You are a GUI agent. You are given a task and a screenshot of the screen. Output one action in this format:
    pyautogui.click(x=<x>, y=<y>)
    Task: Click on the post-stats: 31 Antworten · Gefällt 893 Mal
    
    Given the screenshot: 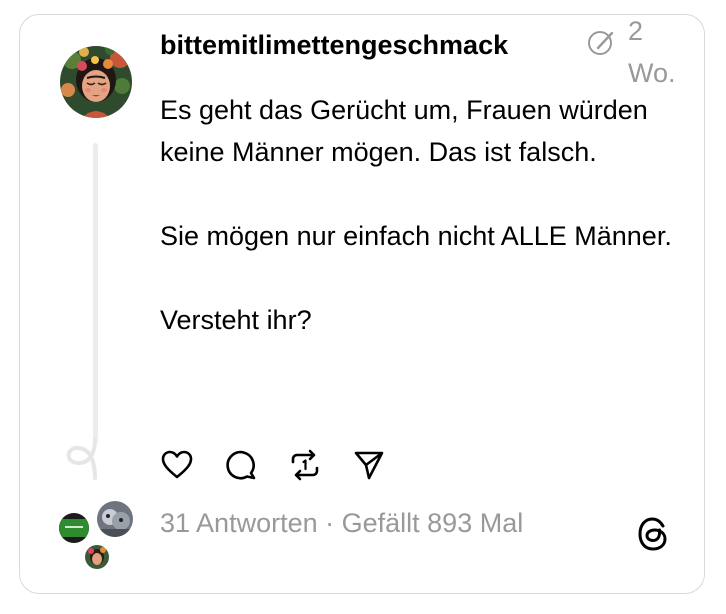 What is the action you would take?
    pyautogui.click(x=341, y=523)
    